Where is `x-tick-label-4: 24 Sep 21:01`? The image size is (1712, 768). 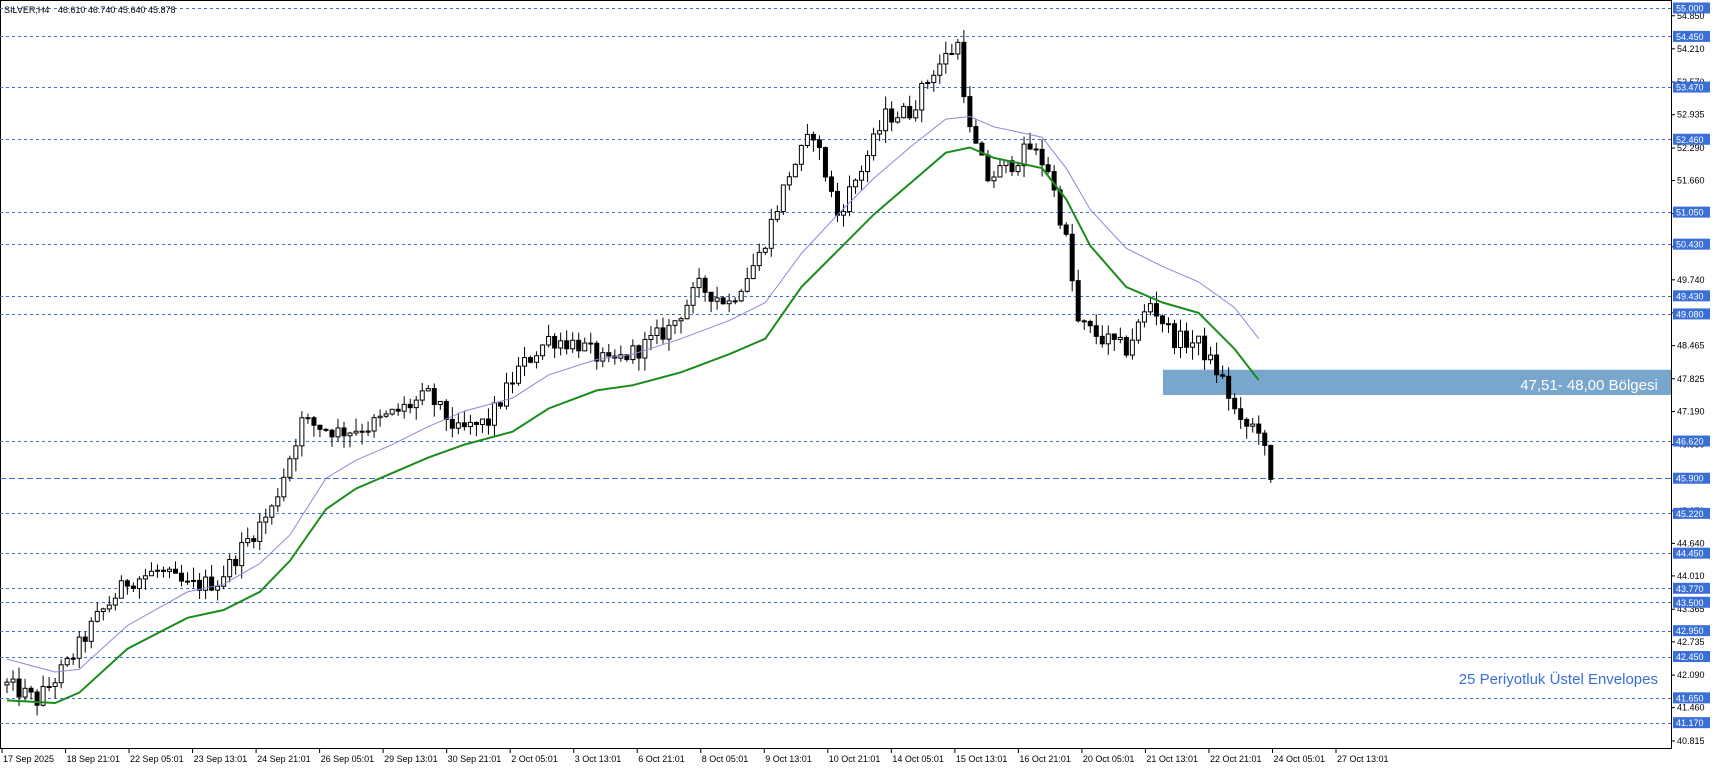 x-tick-label-4: 24 Sep 21:01 is located at coordinates (284, 759).